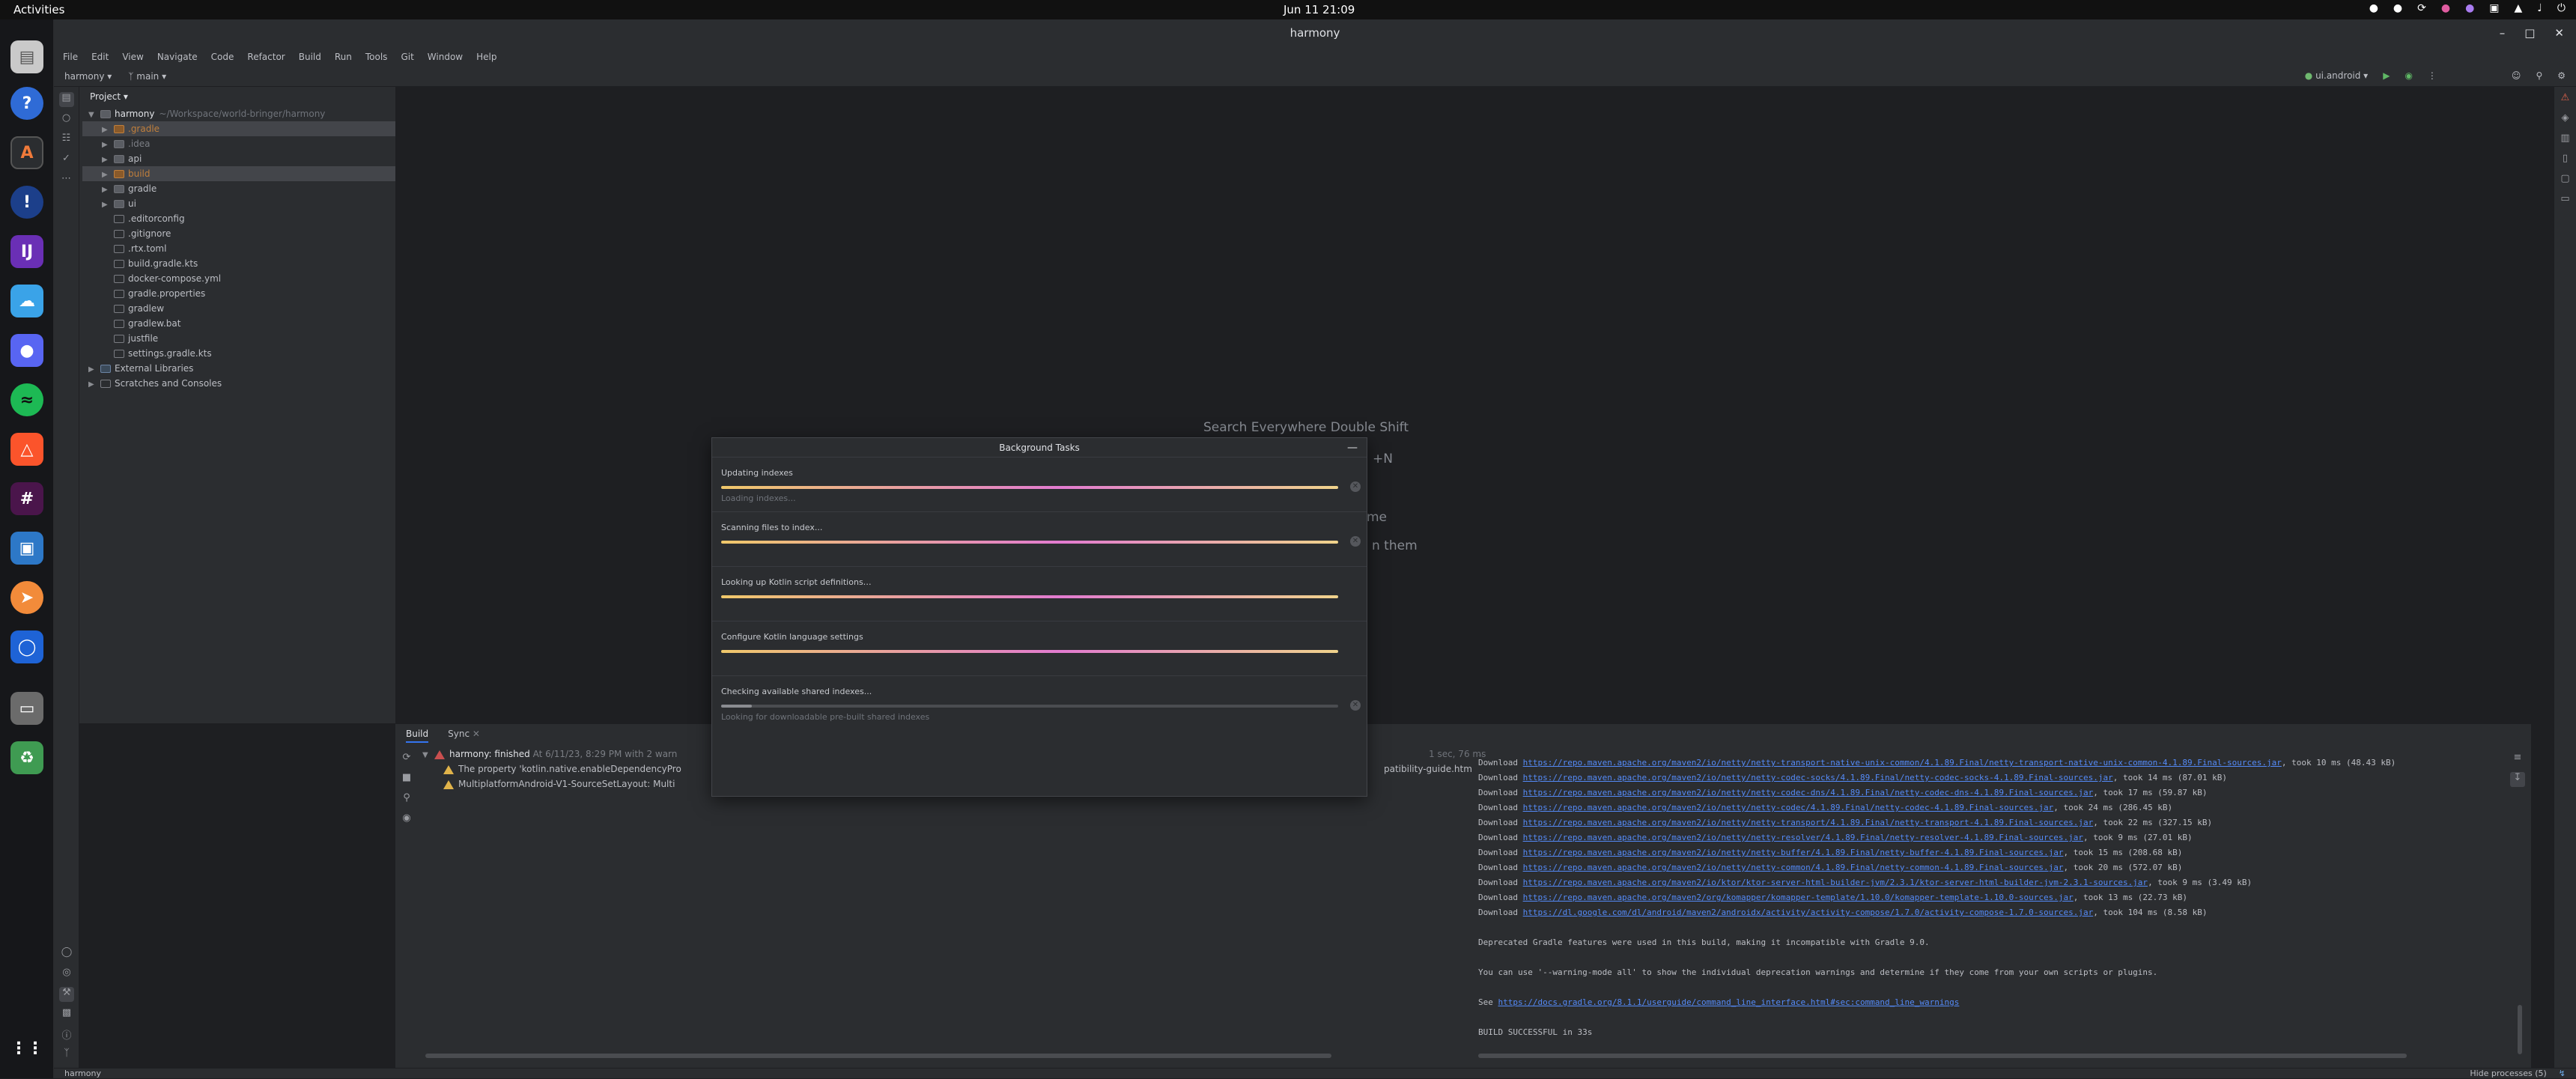 This screenshot has height=1079, width=2576. Describe the element at coordinates (2565, 141) in the screenshot. I see `database-tool-icon: ▥` at that location.